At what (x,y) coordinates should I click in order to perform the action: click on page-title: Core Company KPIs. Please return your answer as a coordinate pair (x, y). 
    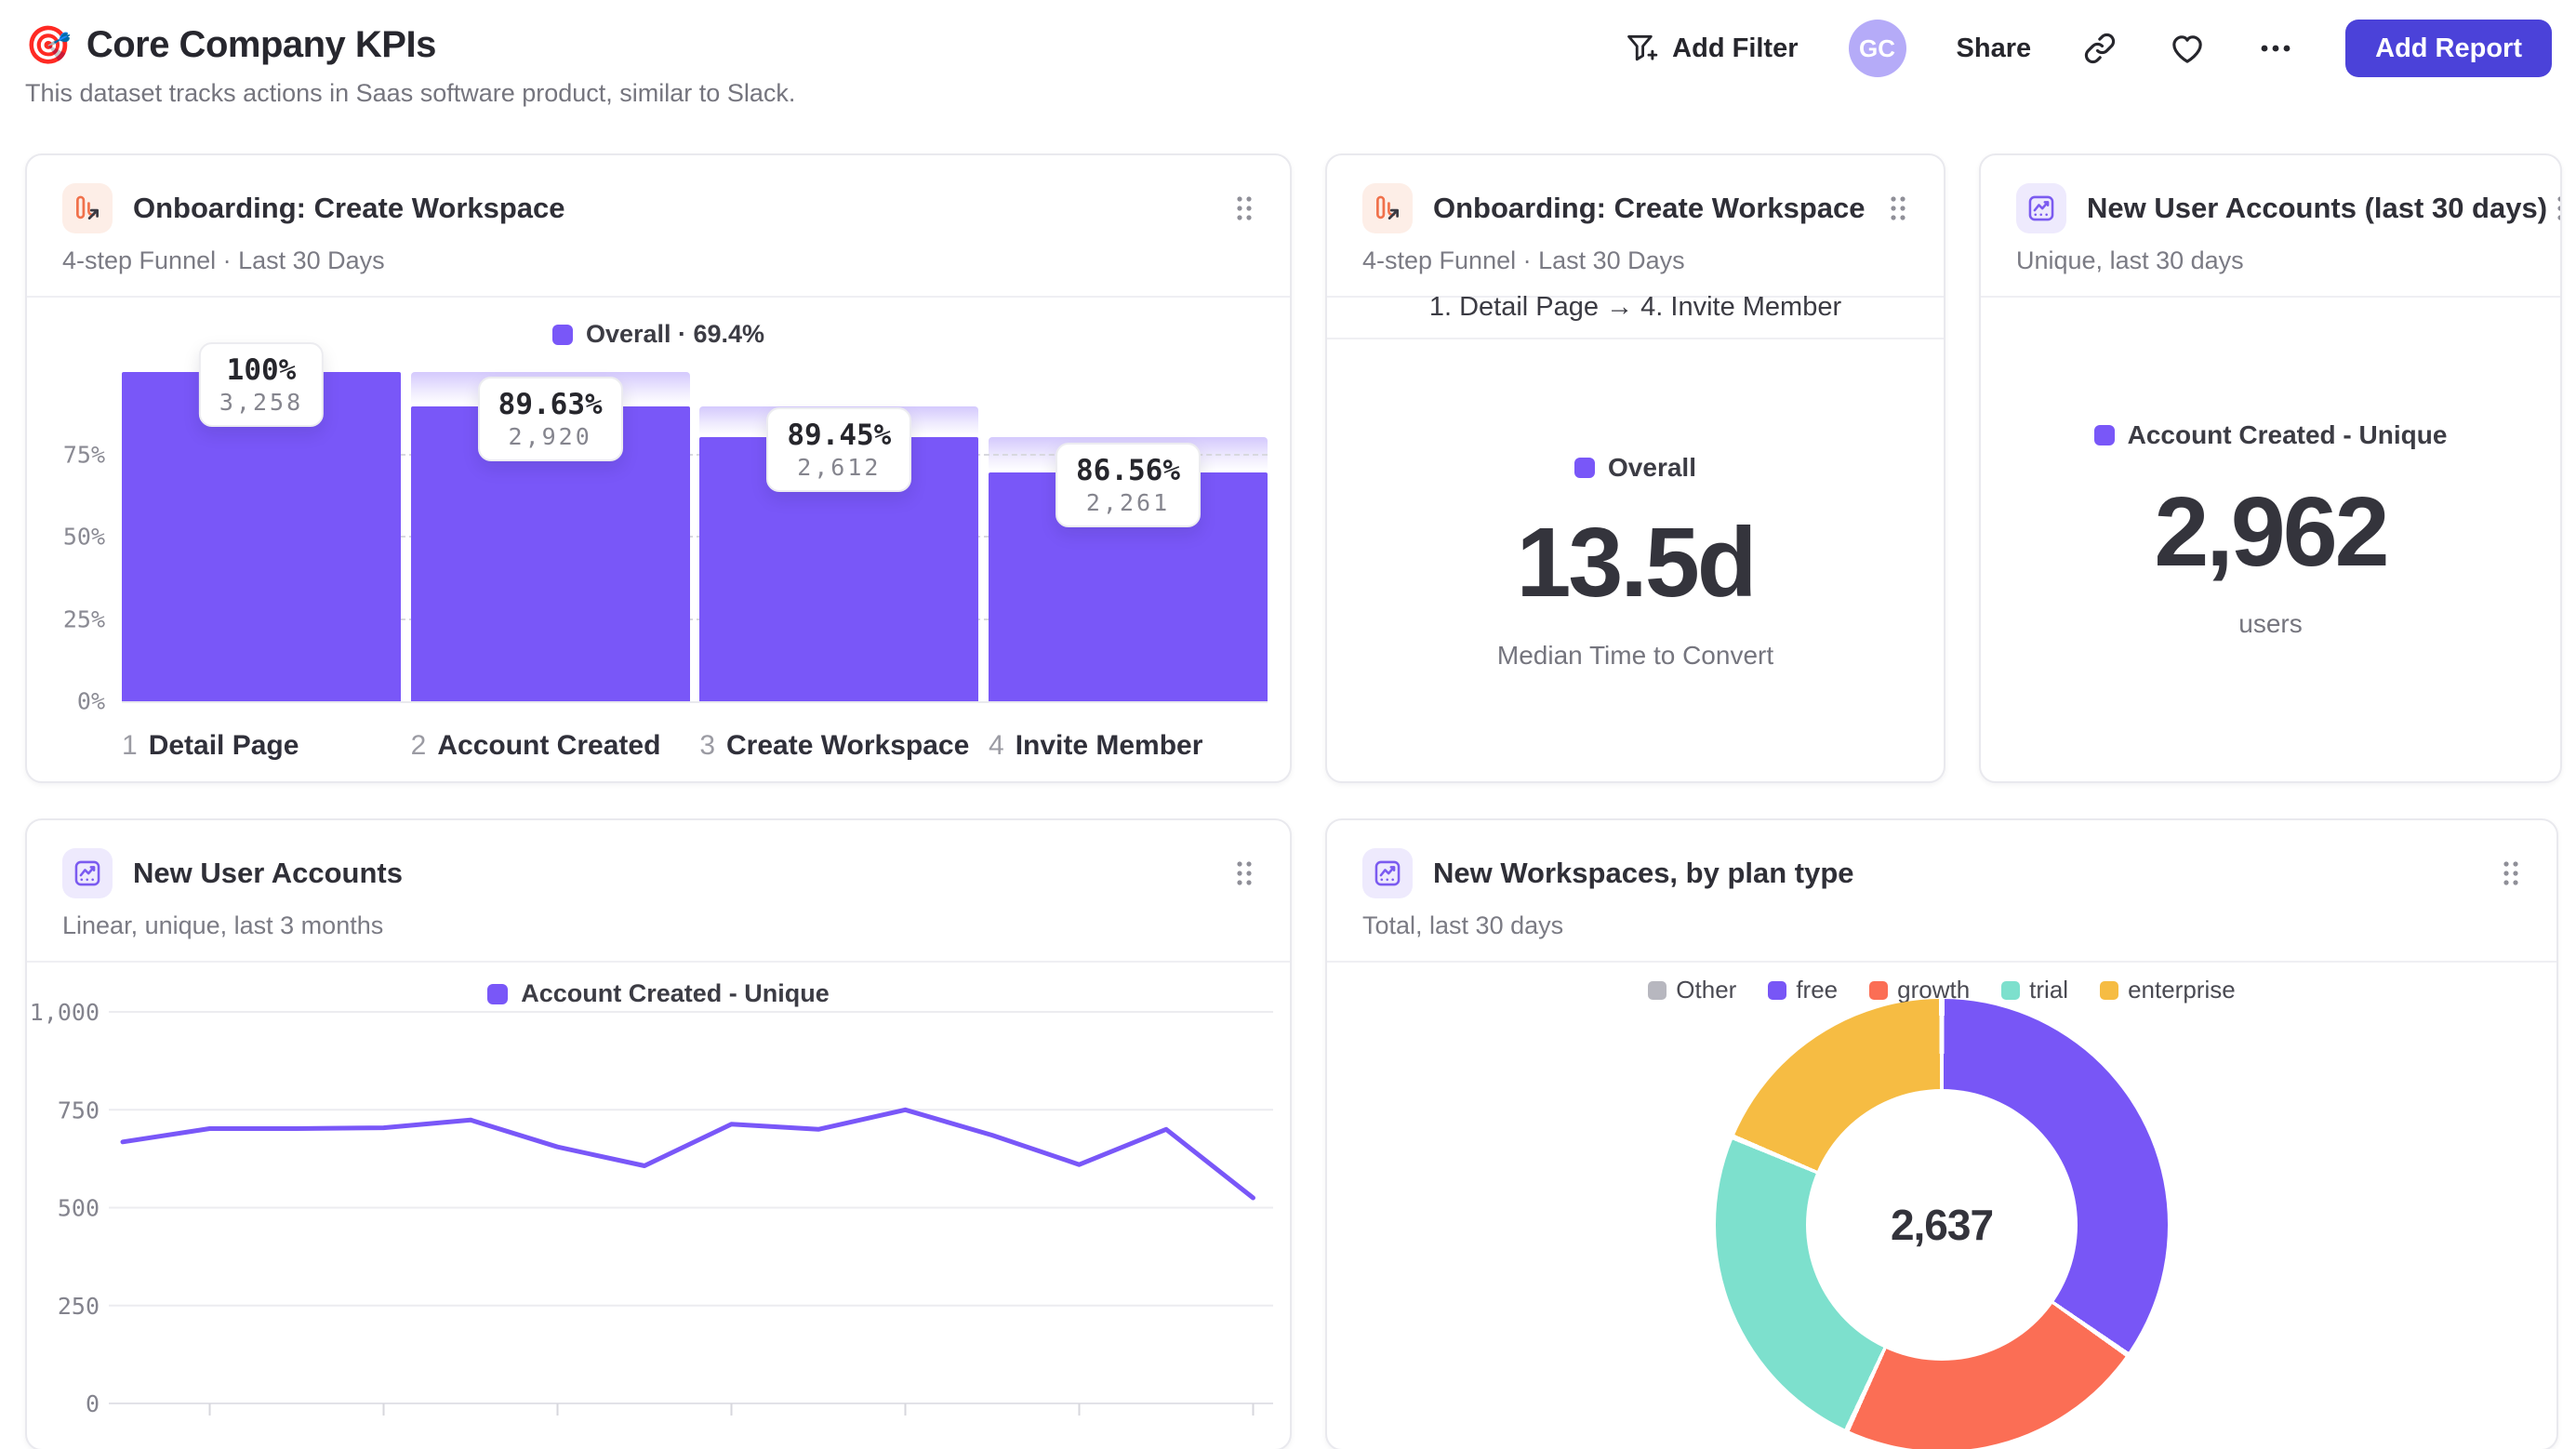
    Looking at the image, I should click on (261, 44).